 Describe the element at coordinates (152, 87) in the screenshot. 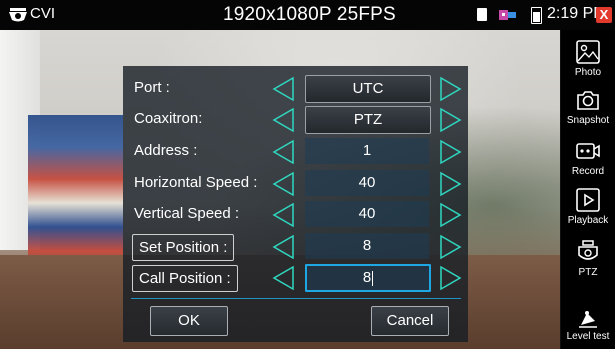

I see `port-label: Port :` at that location.